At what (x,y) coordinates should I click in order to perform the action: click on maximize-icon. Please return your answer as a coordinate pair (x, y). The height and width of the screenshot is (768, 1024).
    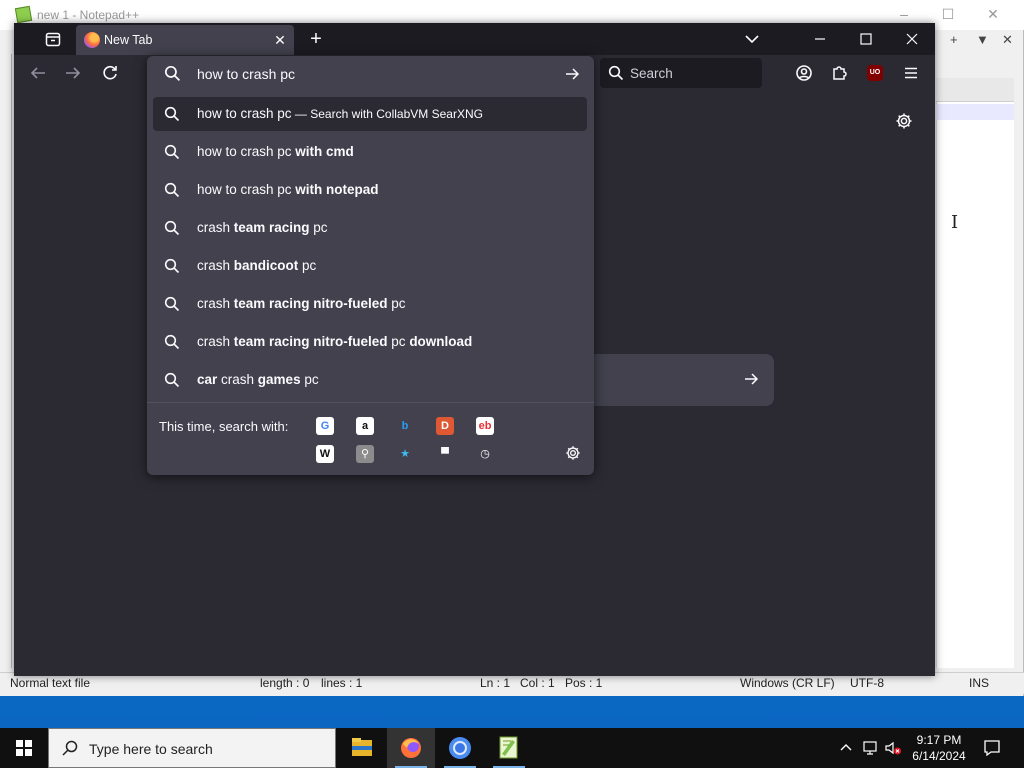
    Looking at the image, I should click on (866, 39).